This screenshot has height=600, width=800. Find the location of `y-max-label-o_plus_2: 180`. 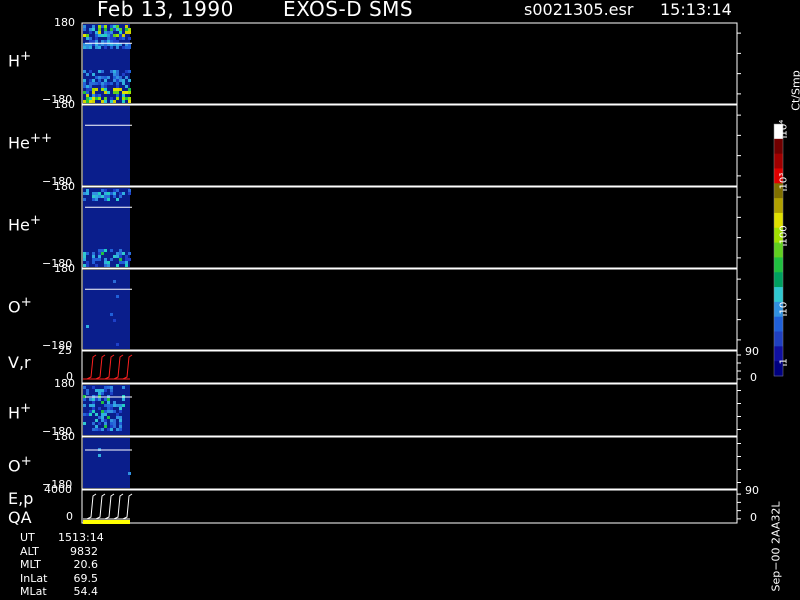

y-max-label-o_plus_2: 180 is located at coordinates (64, 436).